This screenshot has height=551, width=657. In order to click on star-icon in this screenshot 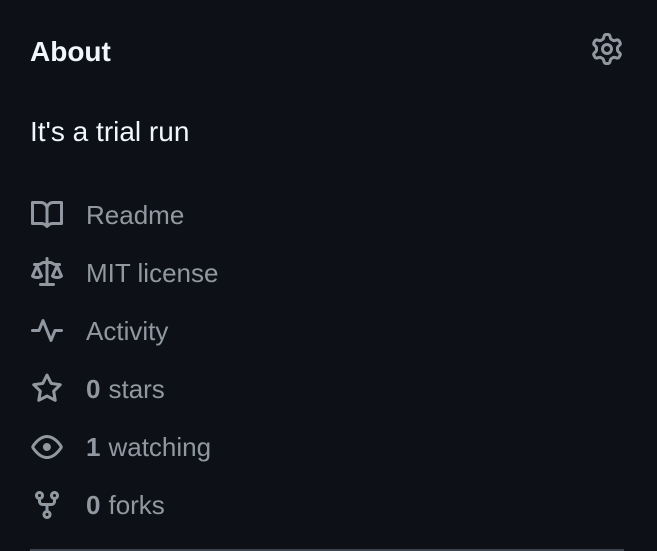, I will do `click(47, 389)`.